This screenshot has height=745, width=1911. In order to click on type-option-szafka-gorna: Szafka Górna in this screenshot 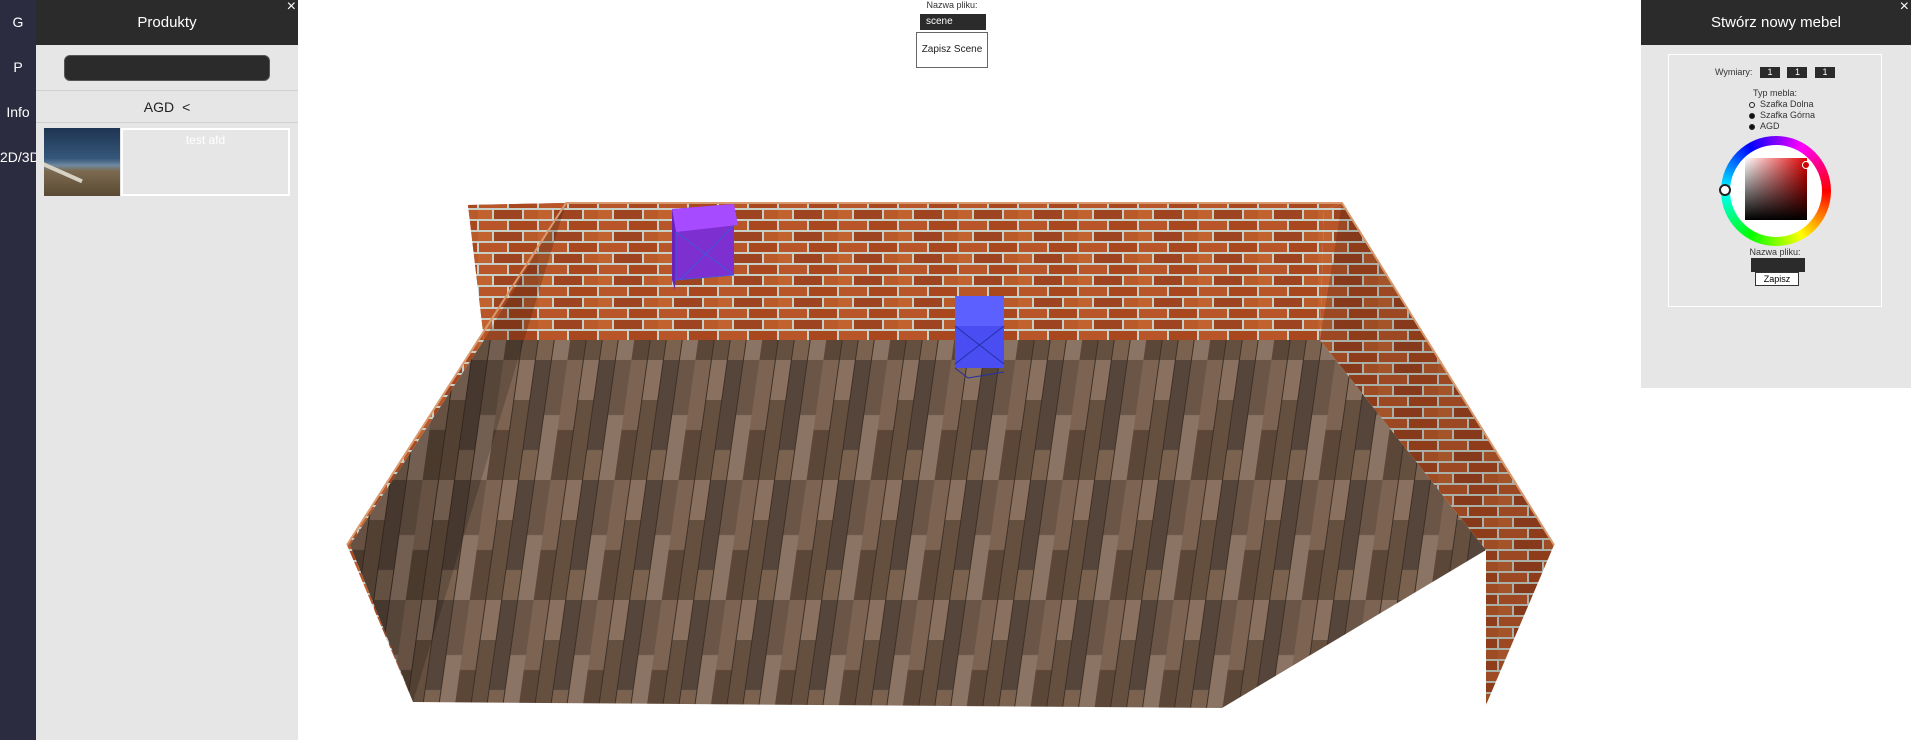, I will do `click(1782, 115)`.